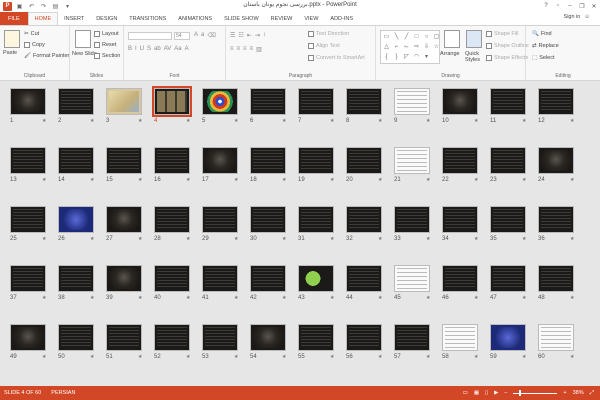 The height and width of the screenshot is (400, 600). Describe the element at coordinates (416, 56) in the screenshot. I see `arc-shape-icon: ◠` at that location.